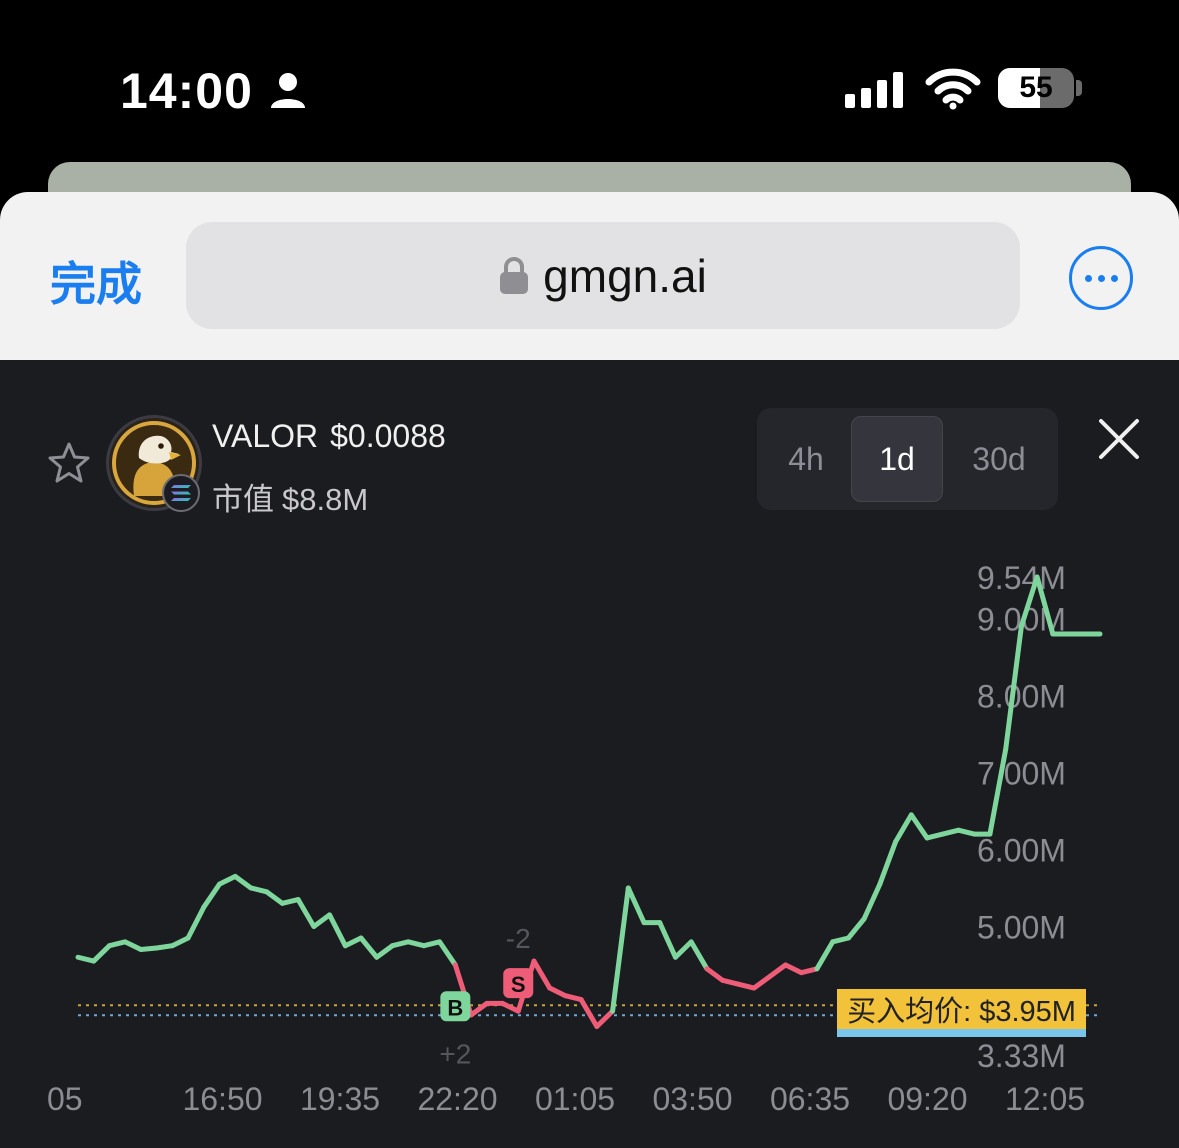 This screenshot has height=1148, width=1179. What do you see at coordinates (518, 984) in the screenshot?
I see `marker-label: S` at bounding box center [518, 984].